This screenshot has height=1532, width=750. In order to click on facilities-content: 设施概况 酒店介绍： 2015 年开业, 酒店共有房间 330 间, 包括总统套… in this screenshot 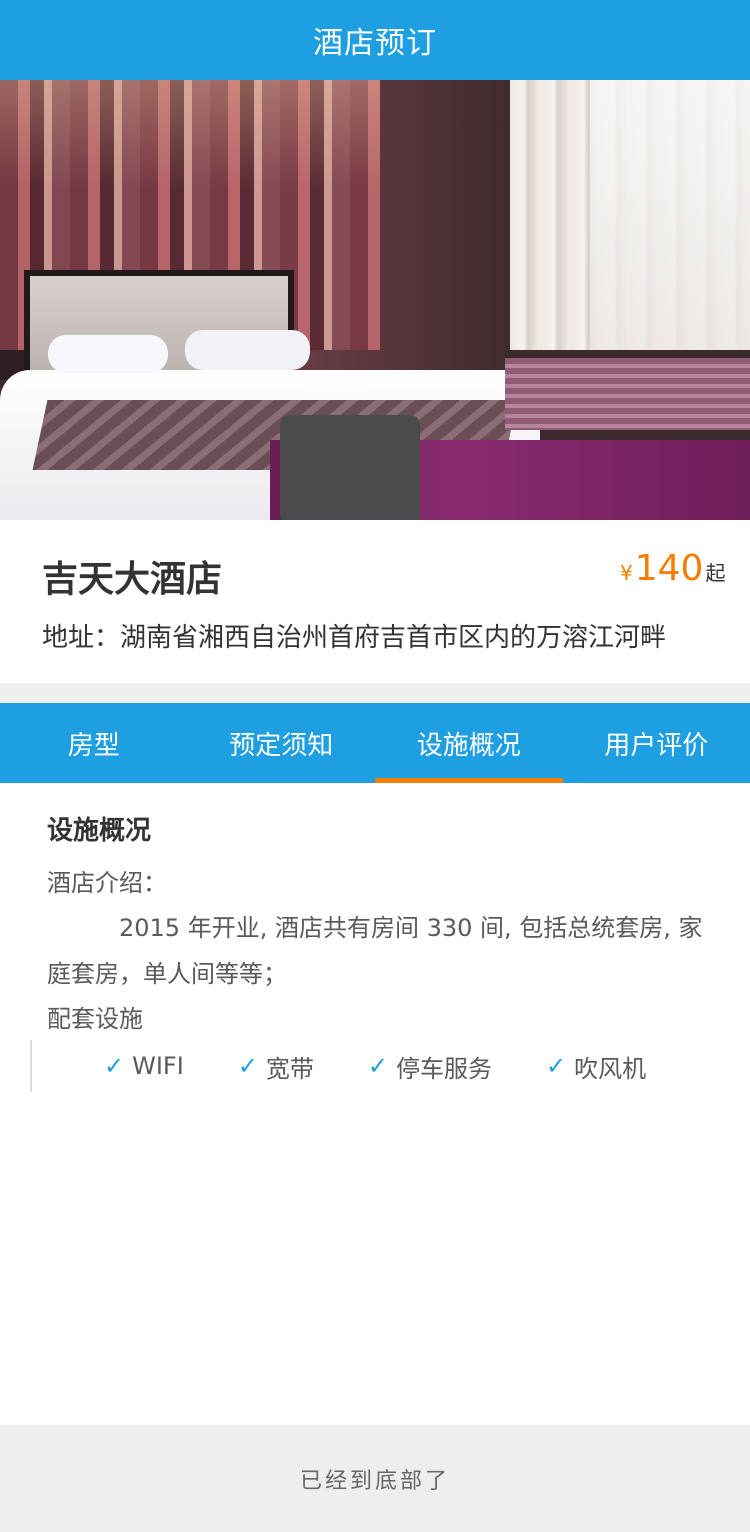, I will do `click(382, 925)`.